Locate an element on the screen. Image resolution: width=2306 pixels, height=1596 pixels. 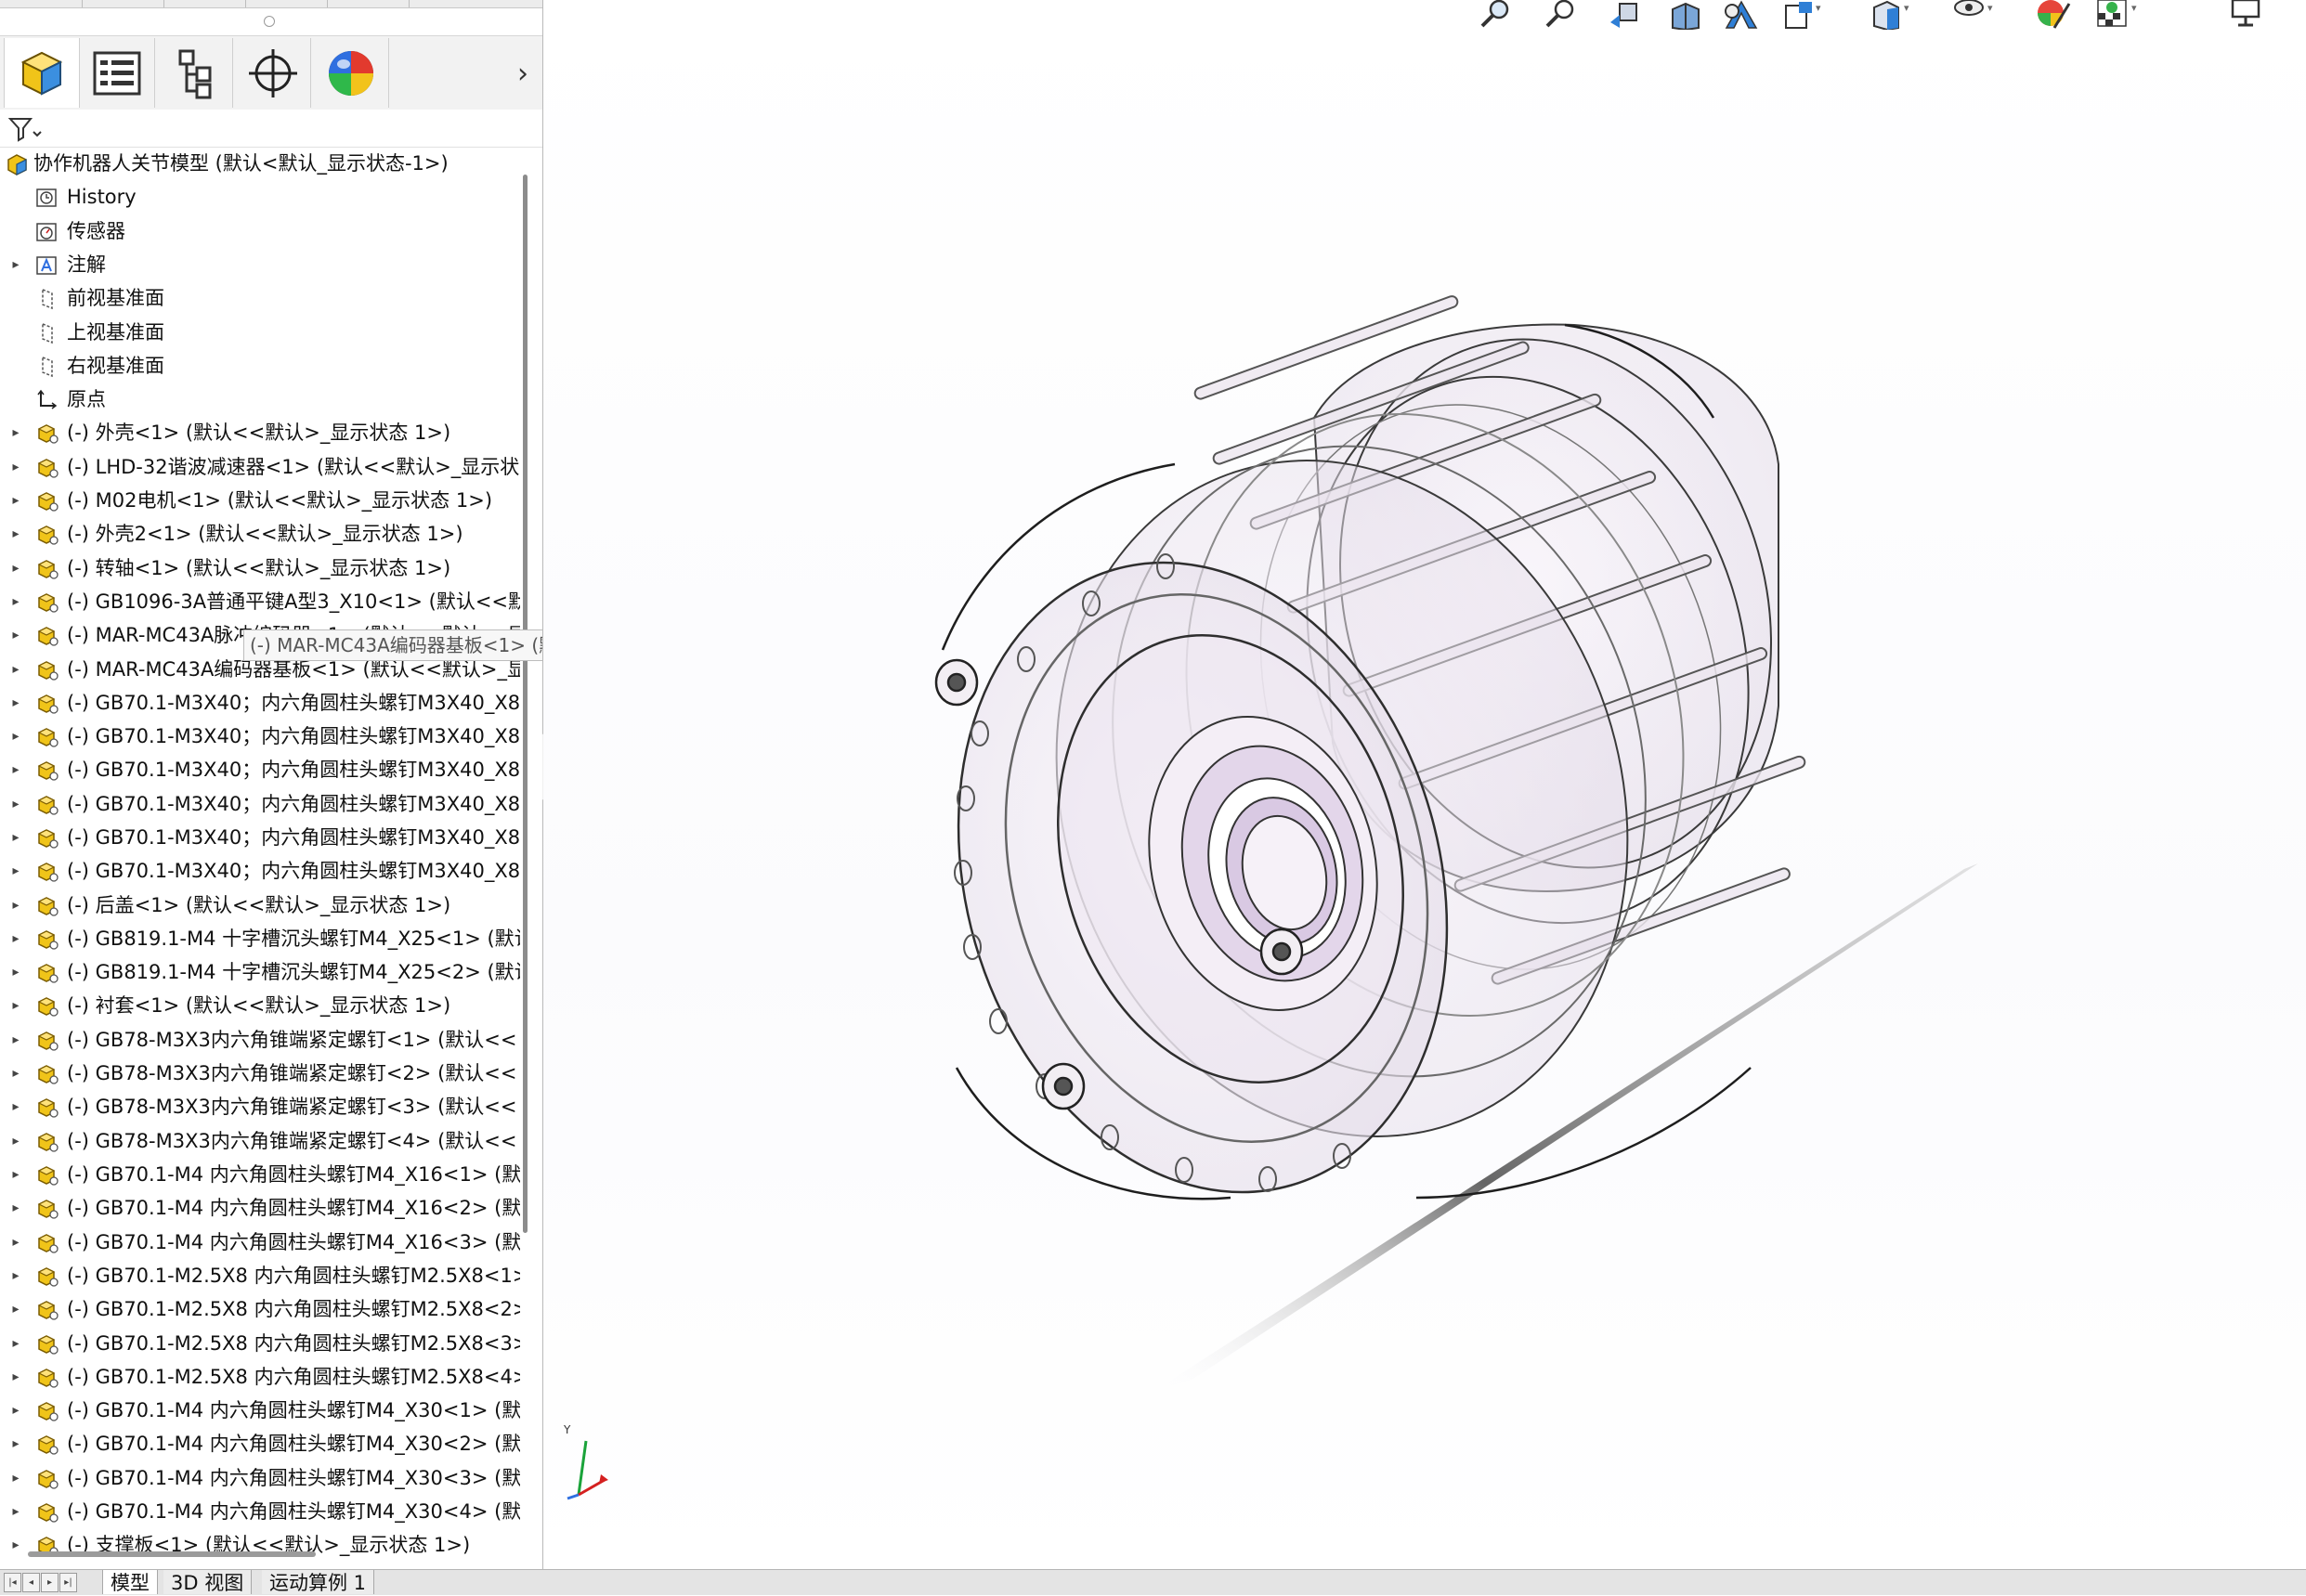
bottom-tab: 模型 is located at coordinates (130, 1582).